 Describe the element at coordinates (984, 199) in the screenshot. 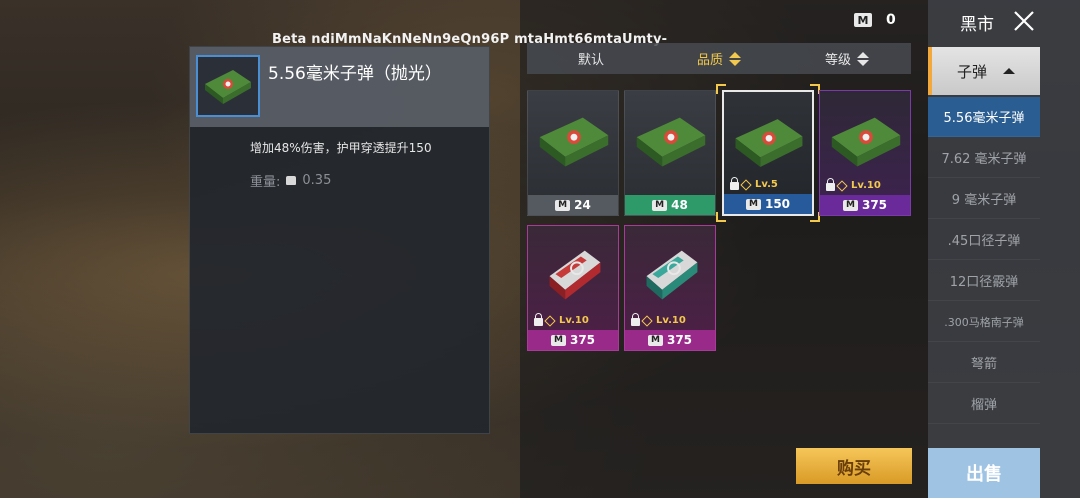

I see `sidebar-item-9mm: 9 毫米子弹` at that location.